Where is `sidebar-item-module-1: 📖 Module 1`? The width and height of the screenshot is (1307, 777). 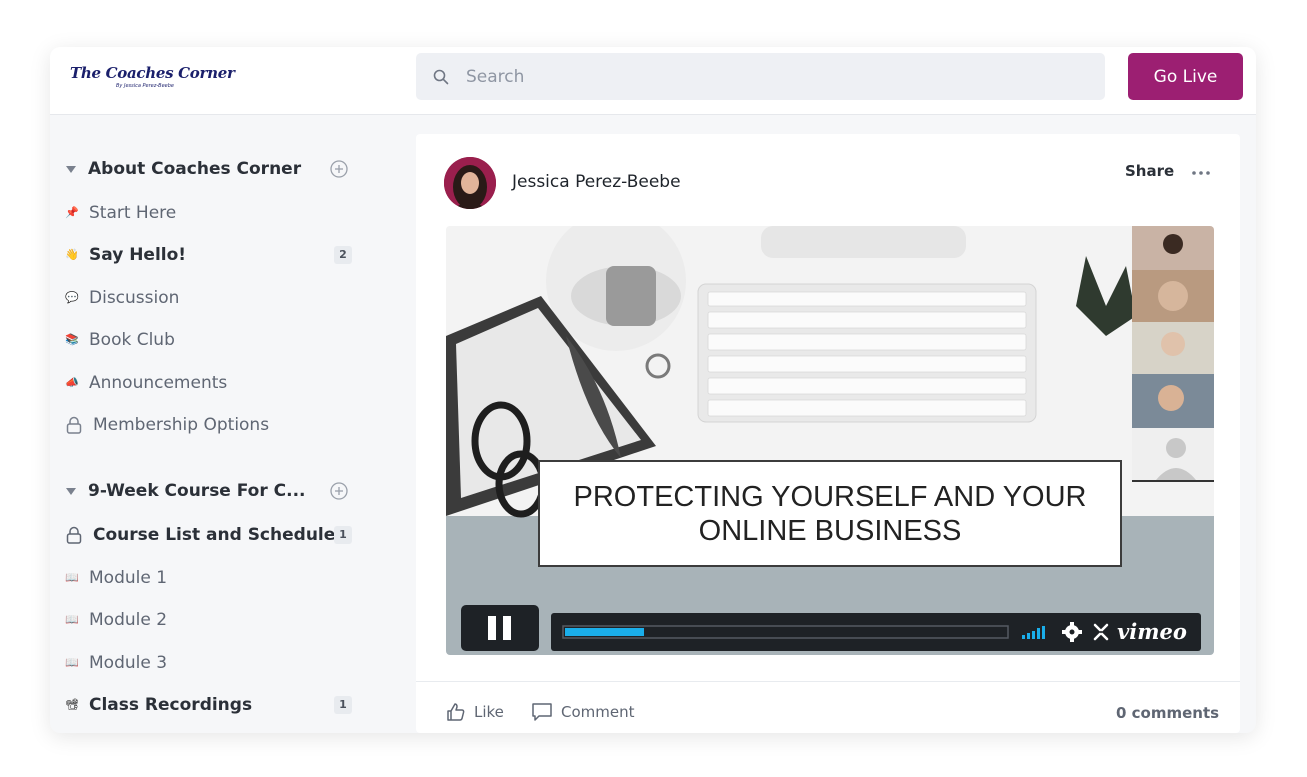
sidebar-item-module-1: 📖 Module 1 is located at coordinates (210, 578).